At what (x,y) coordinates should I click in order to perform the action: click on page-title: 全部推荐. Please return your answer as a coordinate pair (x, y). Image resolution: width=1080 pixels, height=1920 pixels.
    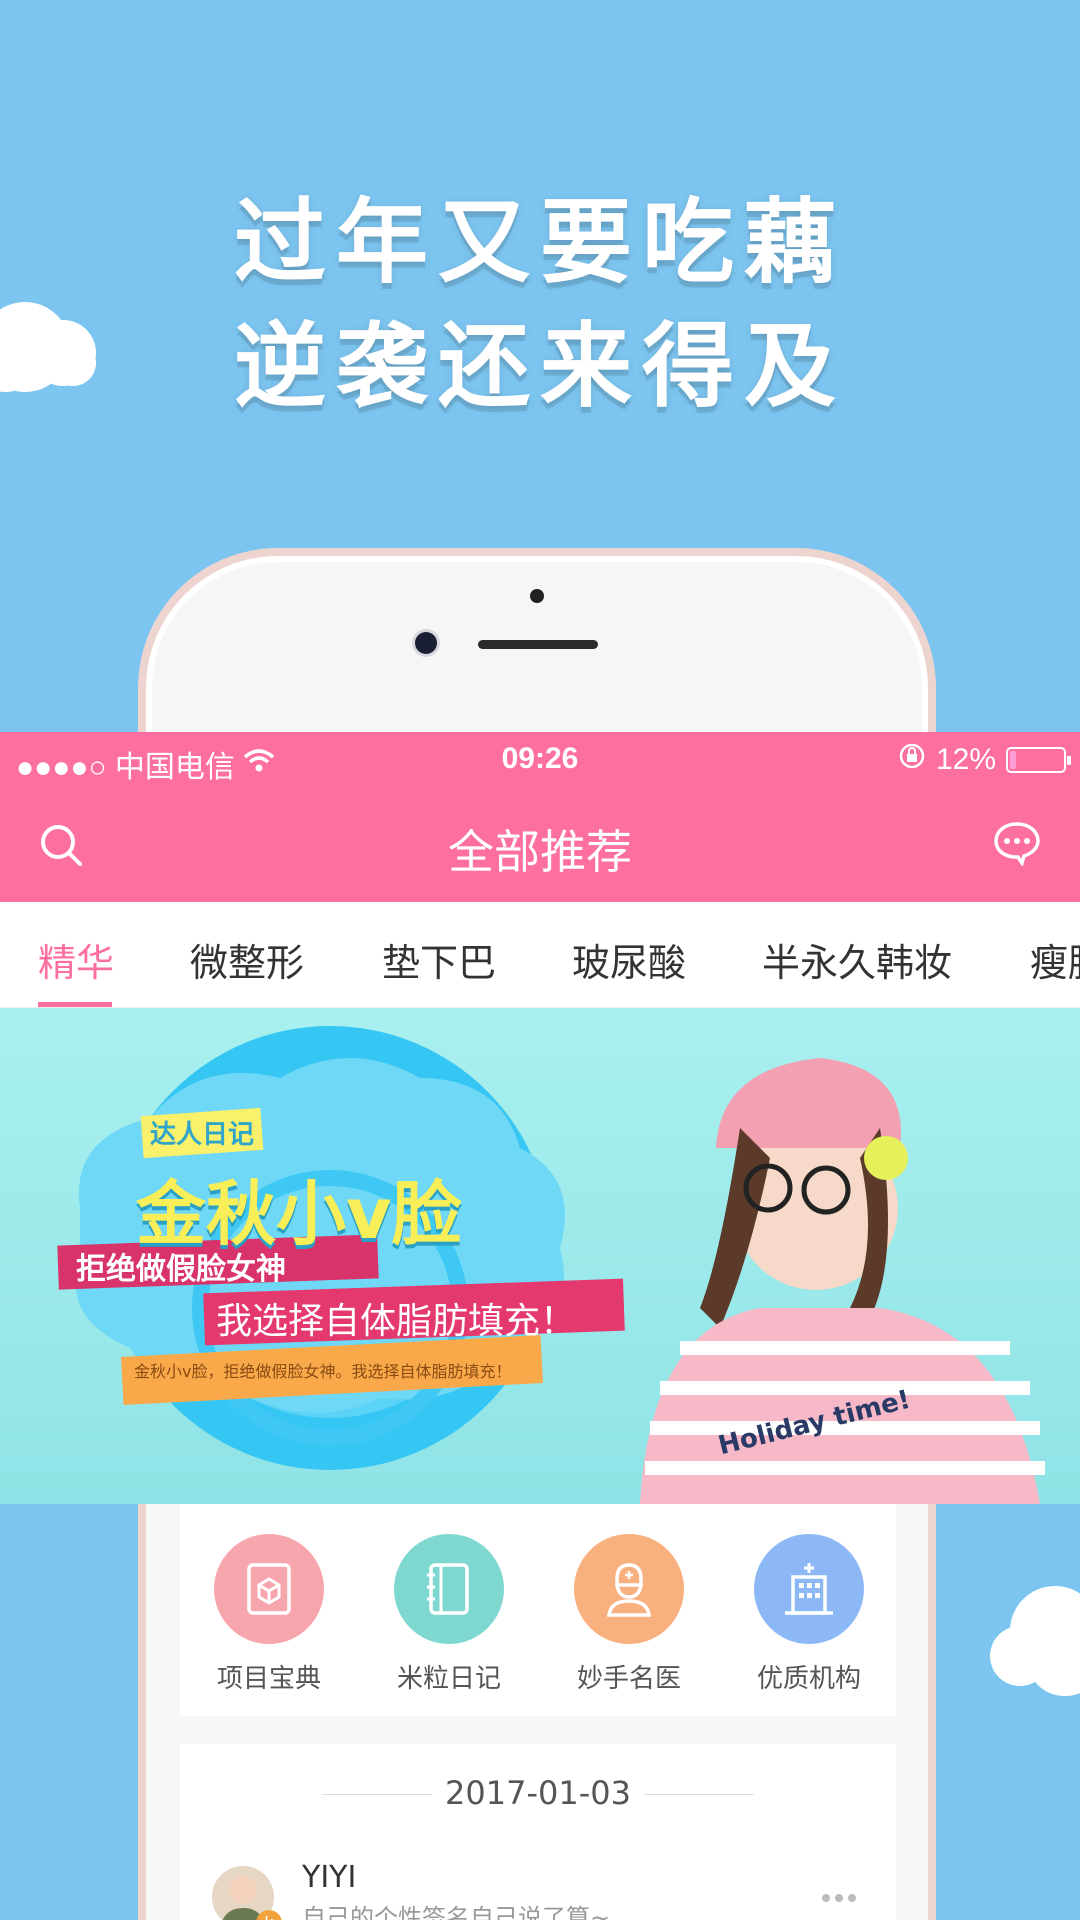
    Looking at the image, I should click on (540, 852).